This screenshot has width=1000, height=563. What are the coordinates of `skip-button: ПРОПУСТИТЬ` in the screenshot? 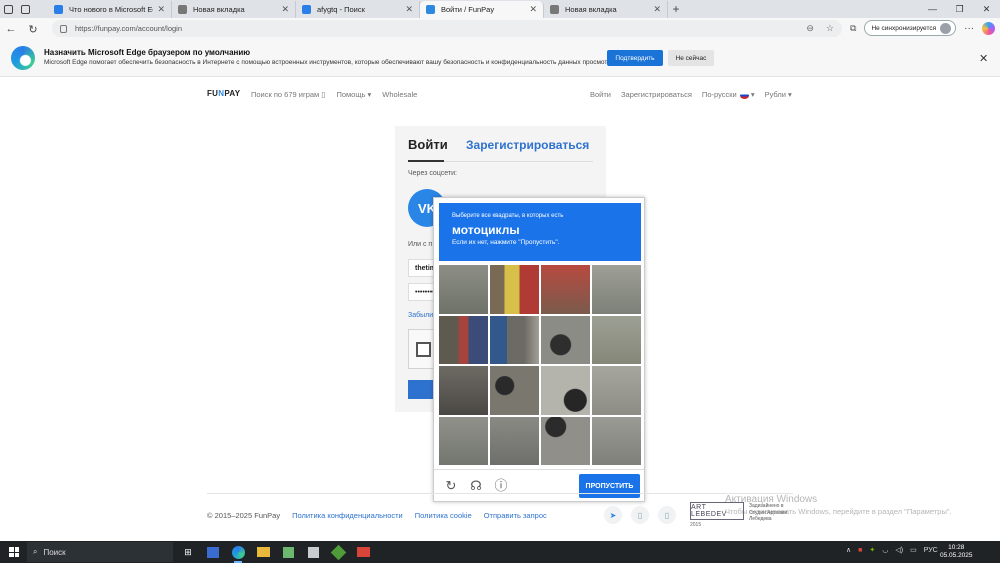 It's located at (609, 486).